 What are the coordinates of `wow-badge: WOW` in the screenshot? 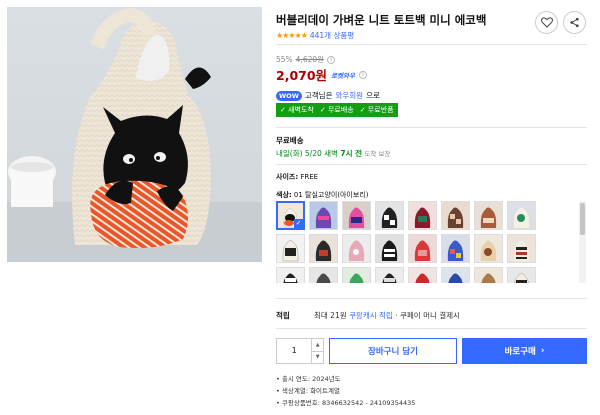 It's located at (289, 95).